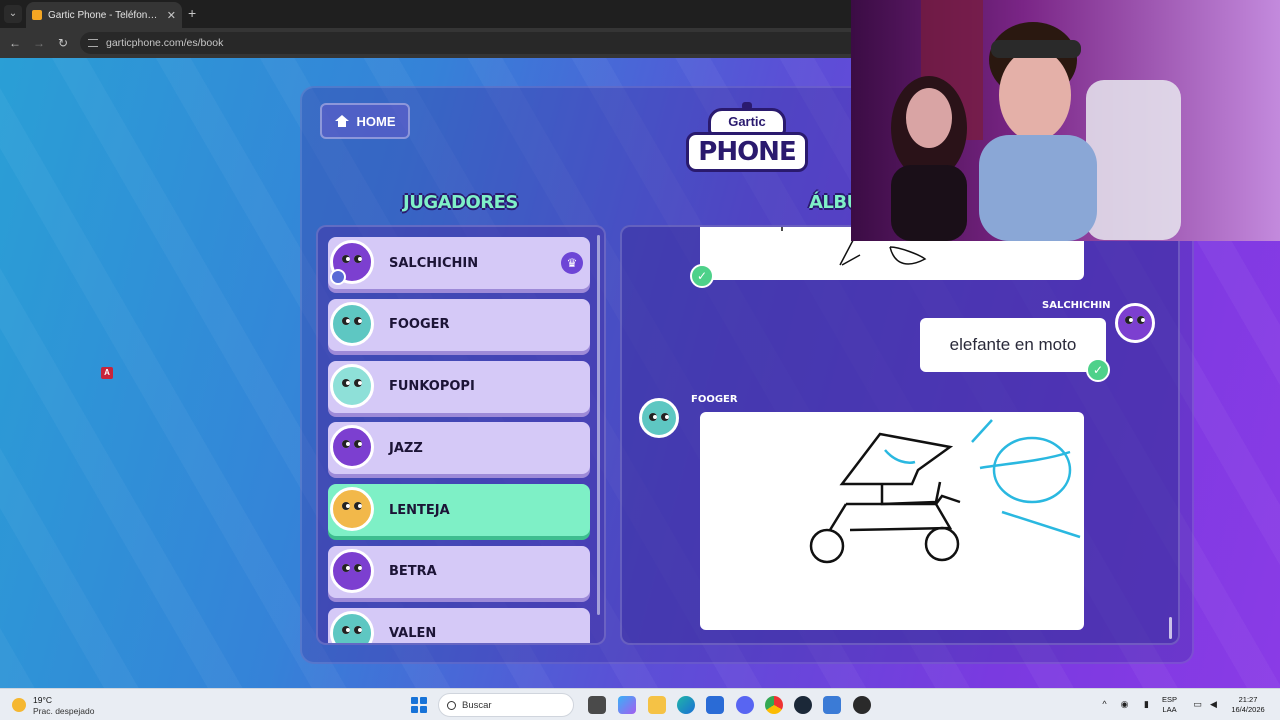 This screenshot has width=1280, height=720. What do you see at coordinates (1213, 704) in the screenshot?
I see `volume-icon: ◀` at bounding box center [1213, 704].